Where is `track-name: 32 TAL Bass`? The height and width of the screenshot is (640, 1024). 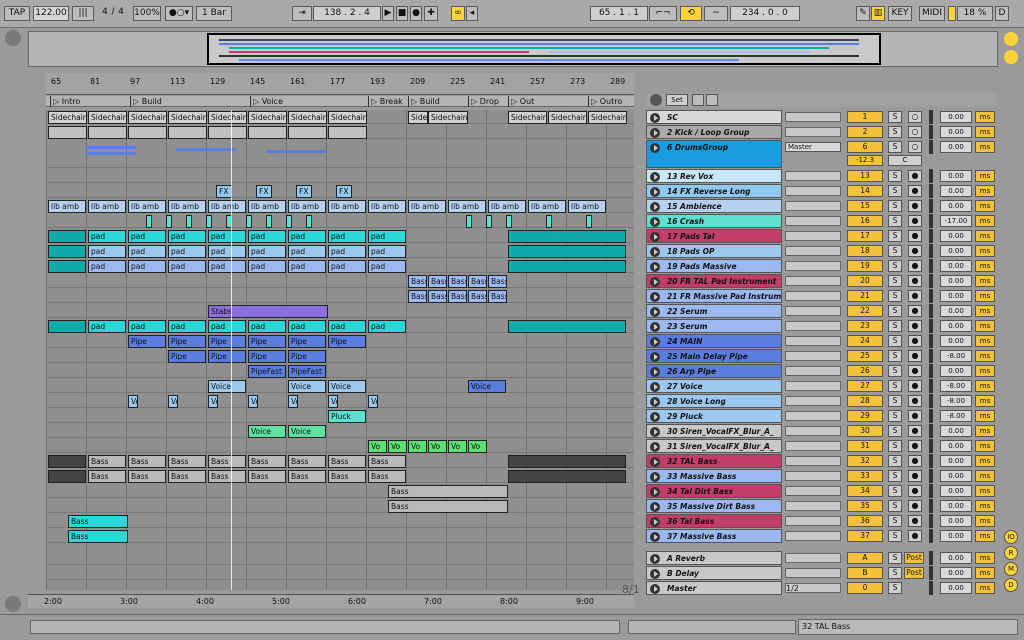
track-name: 32 TAL Bass is located at coordinates (714, 461).